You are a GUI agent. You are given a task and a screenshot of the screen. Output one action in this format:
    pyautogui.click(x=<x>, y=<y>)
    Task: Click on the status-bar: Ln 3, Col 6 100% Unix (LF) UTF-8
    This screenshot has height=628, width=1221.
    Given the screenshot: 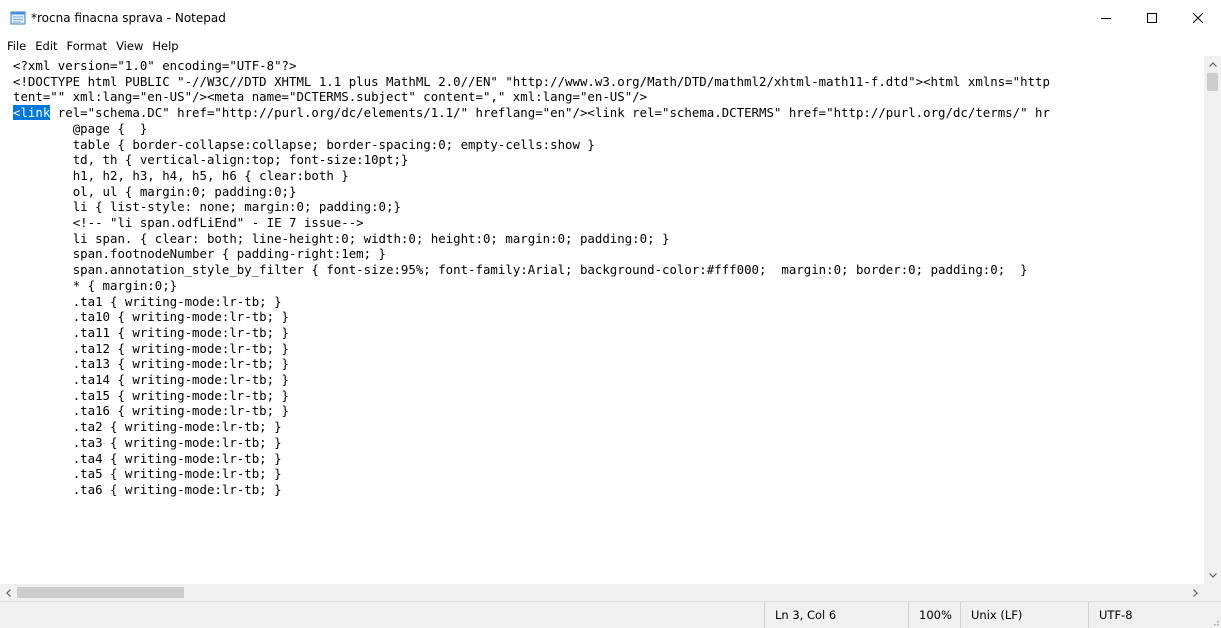 What is the action you would take?
    pyautogui.click(x=610, y=614)
    